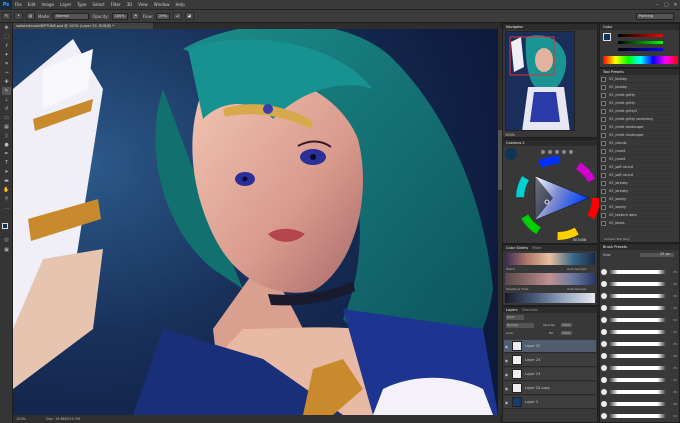 Image resolution: width=680 pixels, height=423 pixels. What do you see at coordinates (551, 195) in the screenshot?
I see `color-wheel` at bounding box center [551, 195].